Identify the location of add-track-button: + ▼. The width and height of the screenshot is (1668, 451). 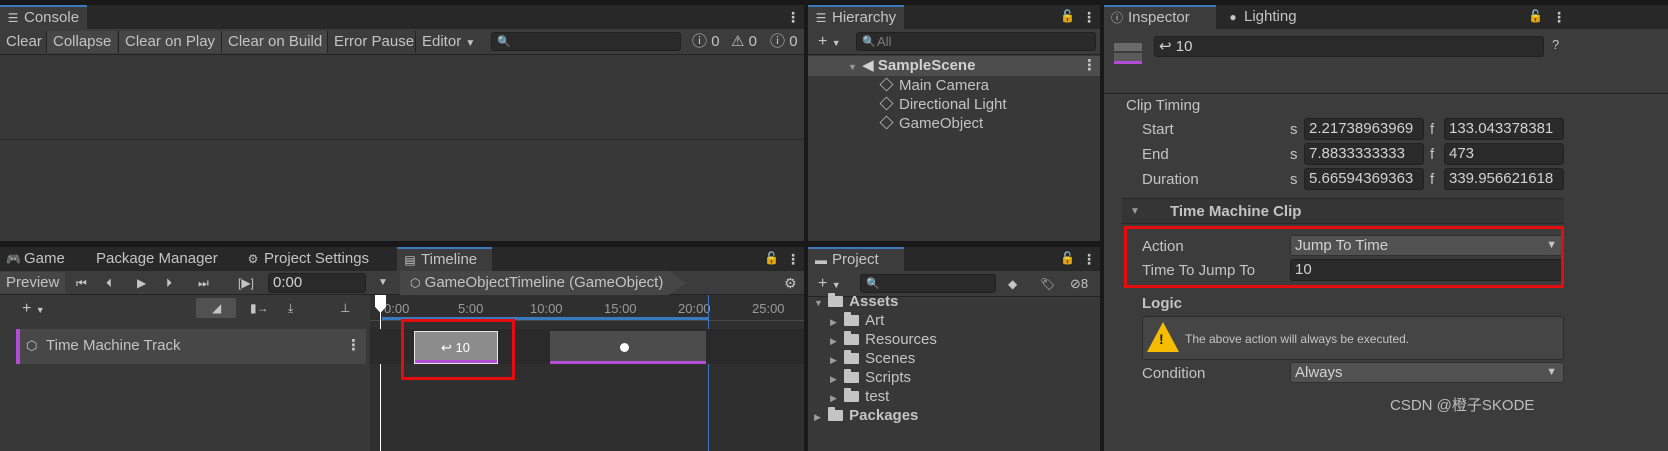
(33, 309).